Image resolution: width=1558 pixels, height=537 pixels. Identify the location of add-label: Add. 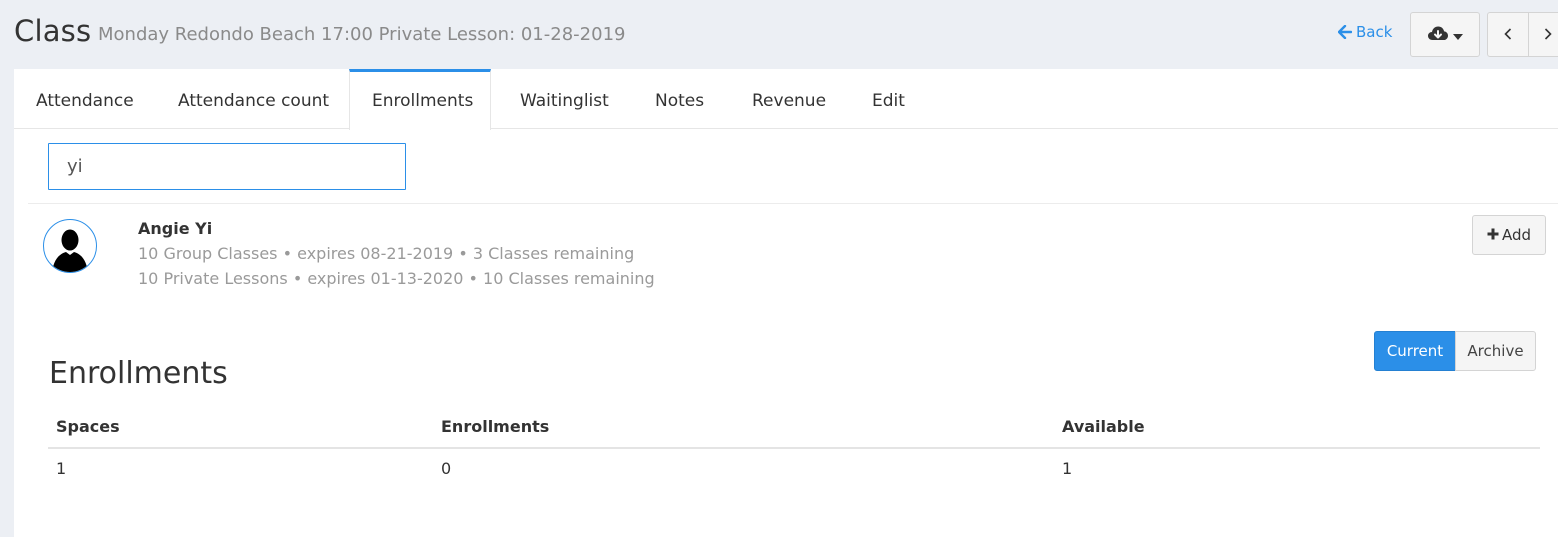
(1516, 235).